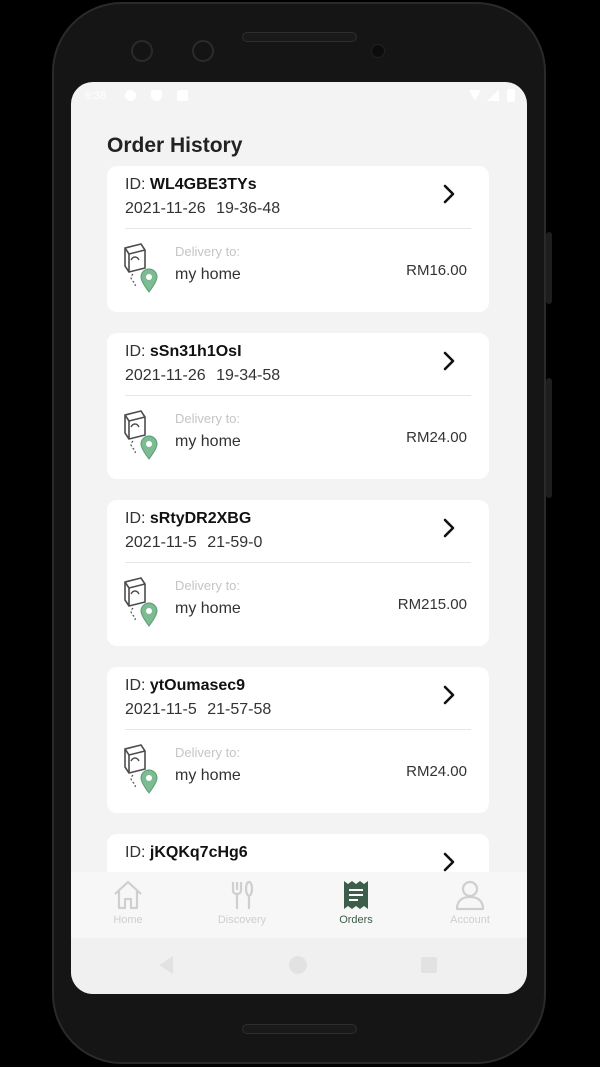  Describe the element at coordinates (200, 518) in the screenshot. I see `order-id-value: sRtyDR2XBG` at that location.